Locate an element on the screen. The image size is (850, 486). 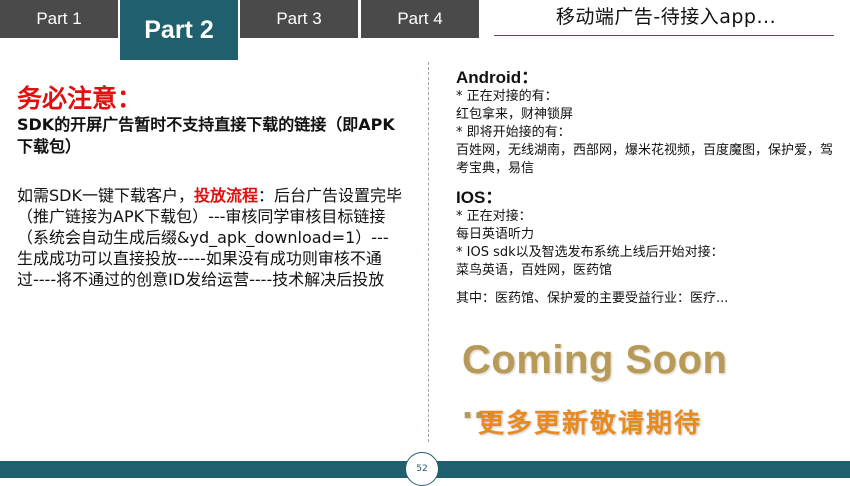
tab-part-2: Part 2 is located at coordinates (179, 30).